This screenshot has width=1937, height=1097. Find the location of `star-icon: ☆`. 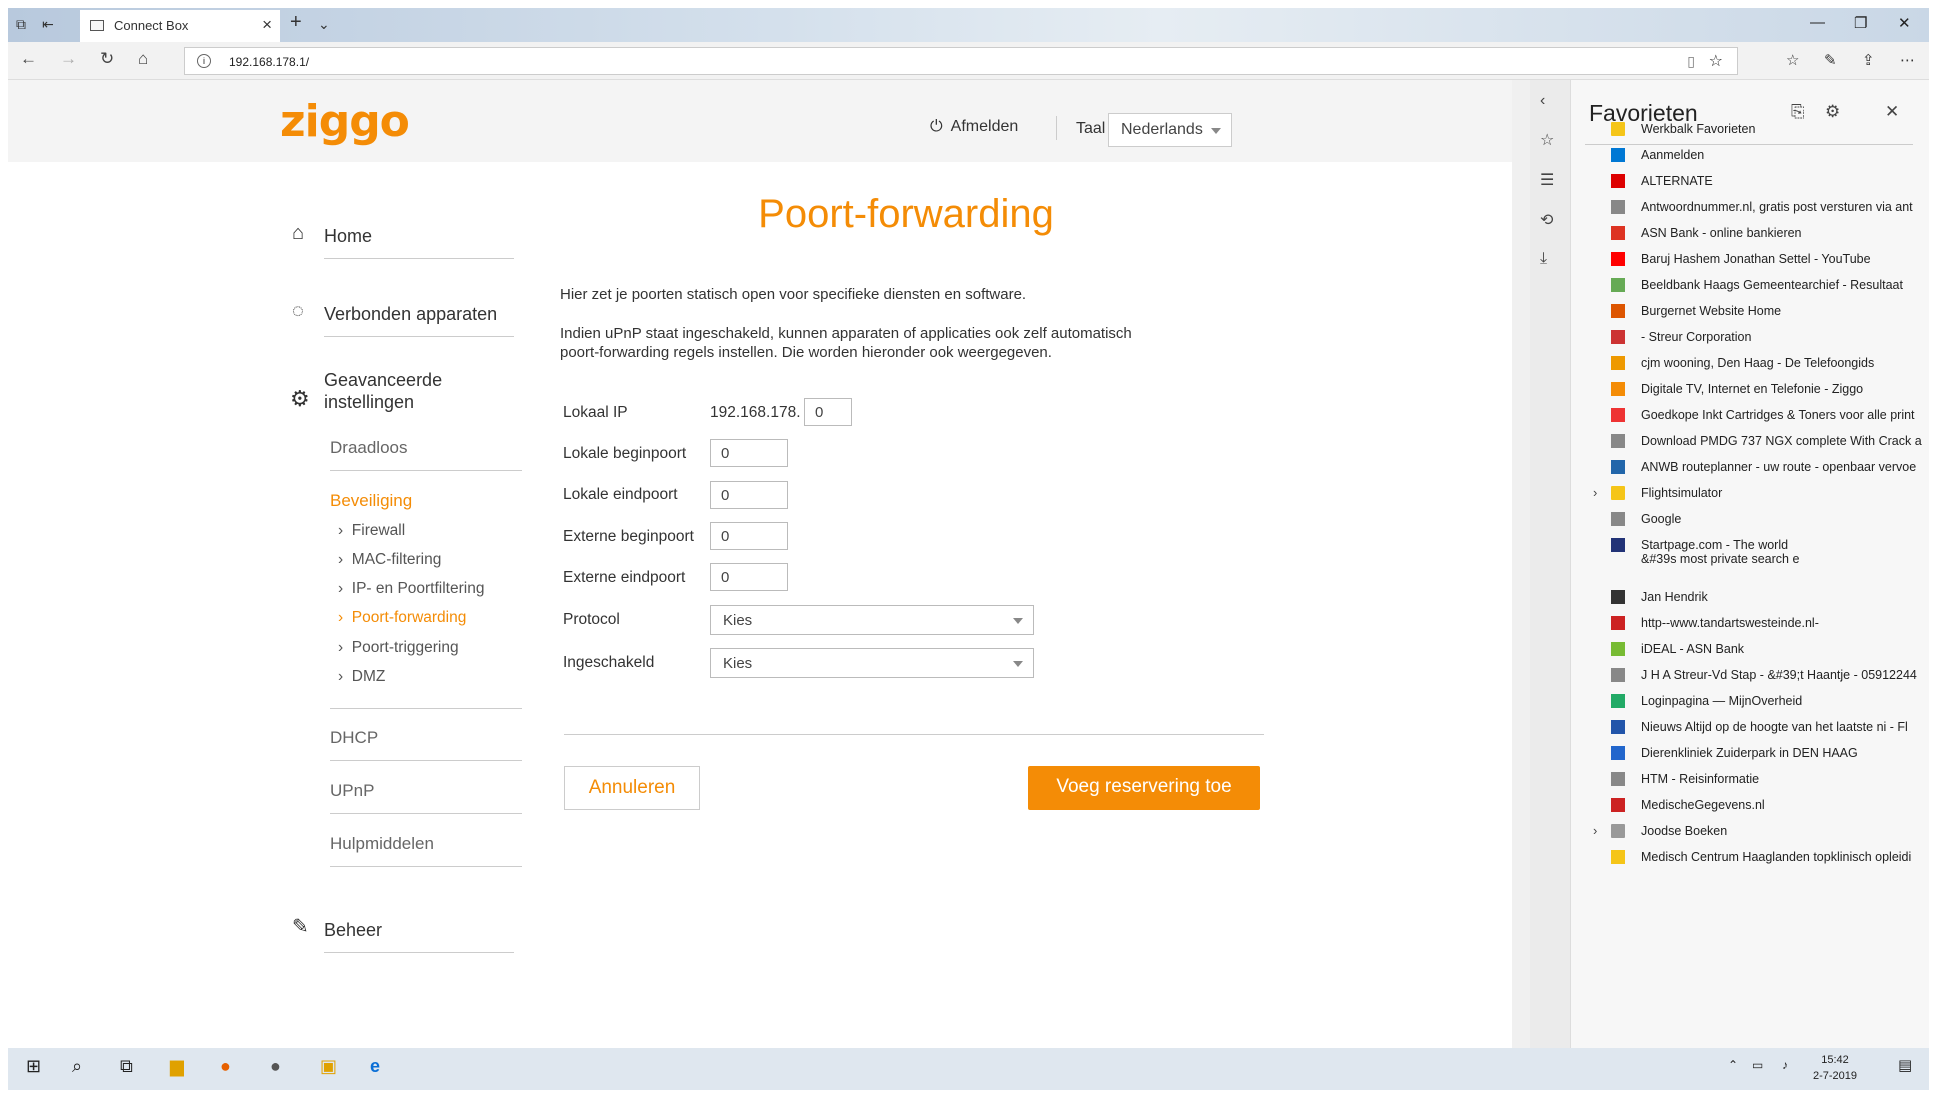

star-icon: ☆ is located at coordinates (1716, 61).